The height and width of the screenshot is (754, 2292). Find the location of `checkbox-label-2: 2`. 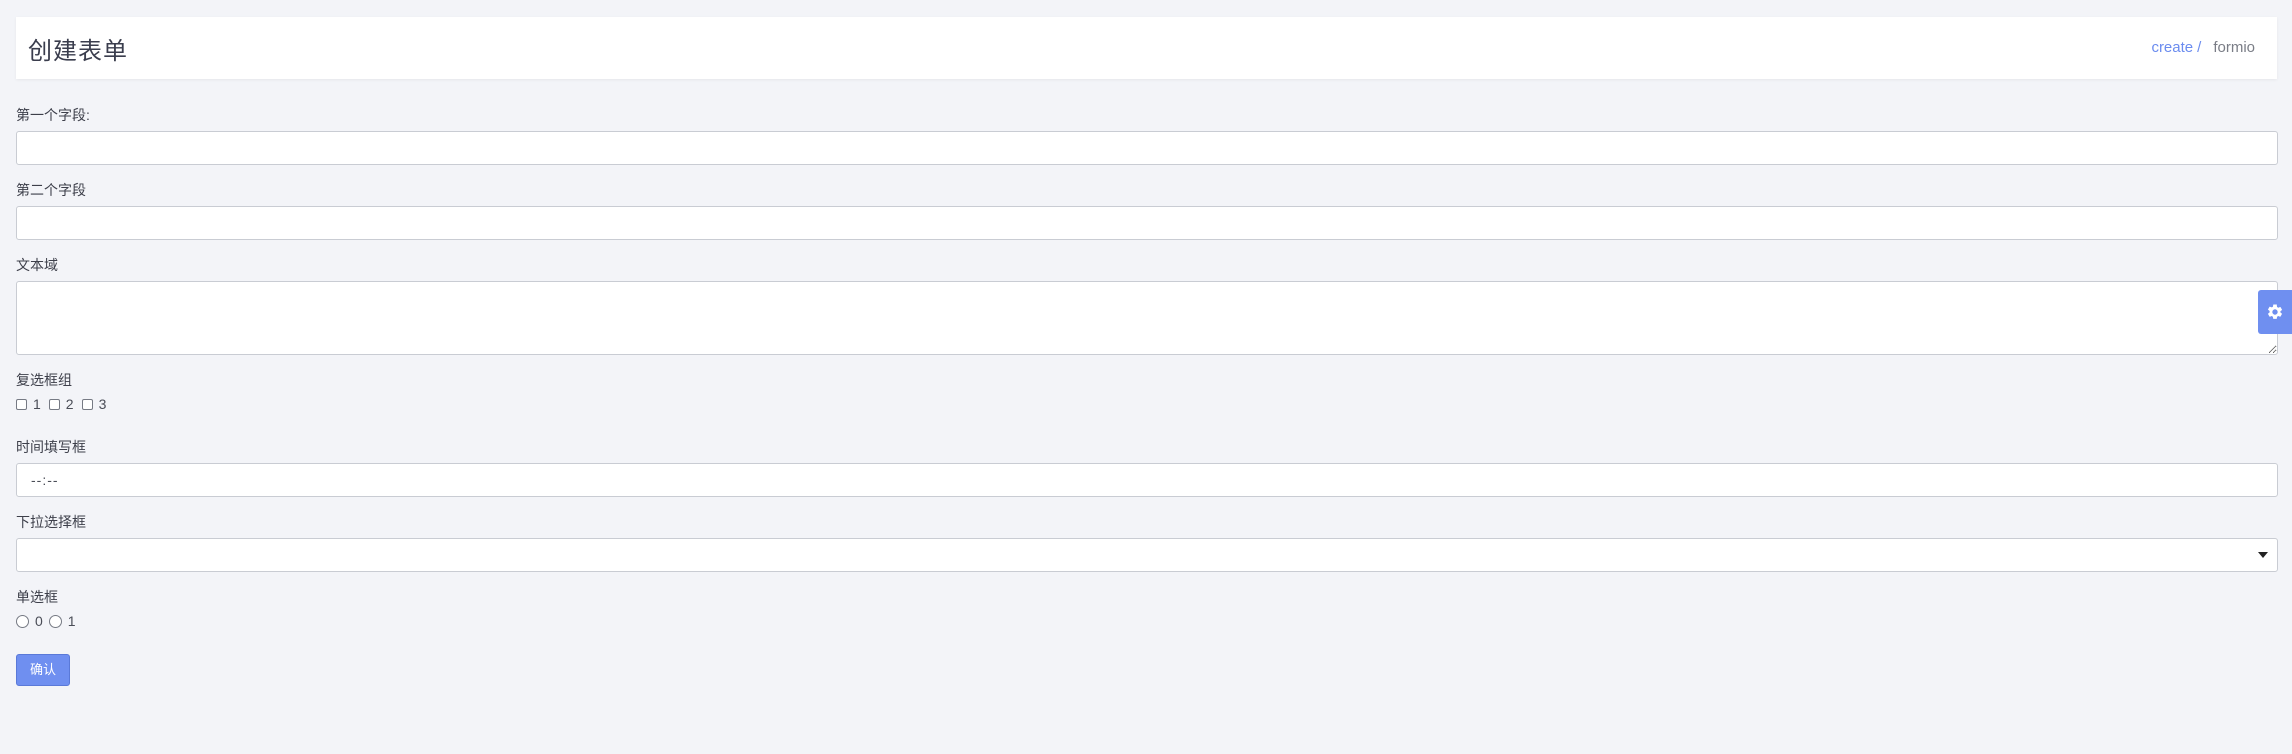

checkbox-label-2: 2 is located at coordinates (69, 404).